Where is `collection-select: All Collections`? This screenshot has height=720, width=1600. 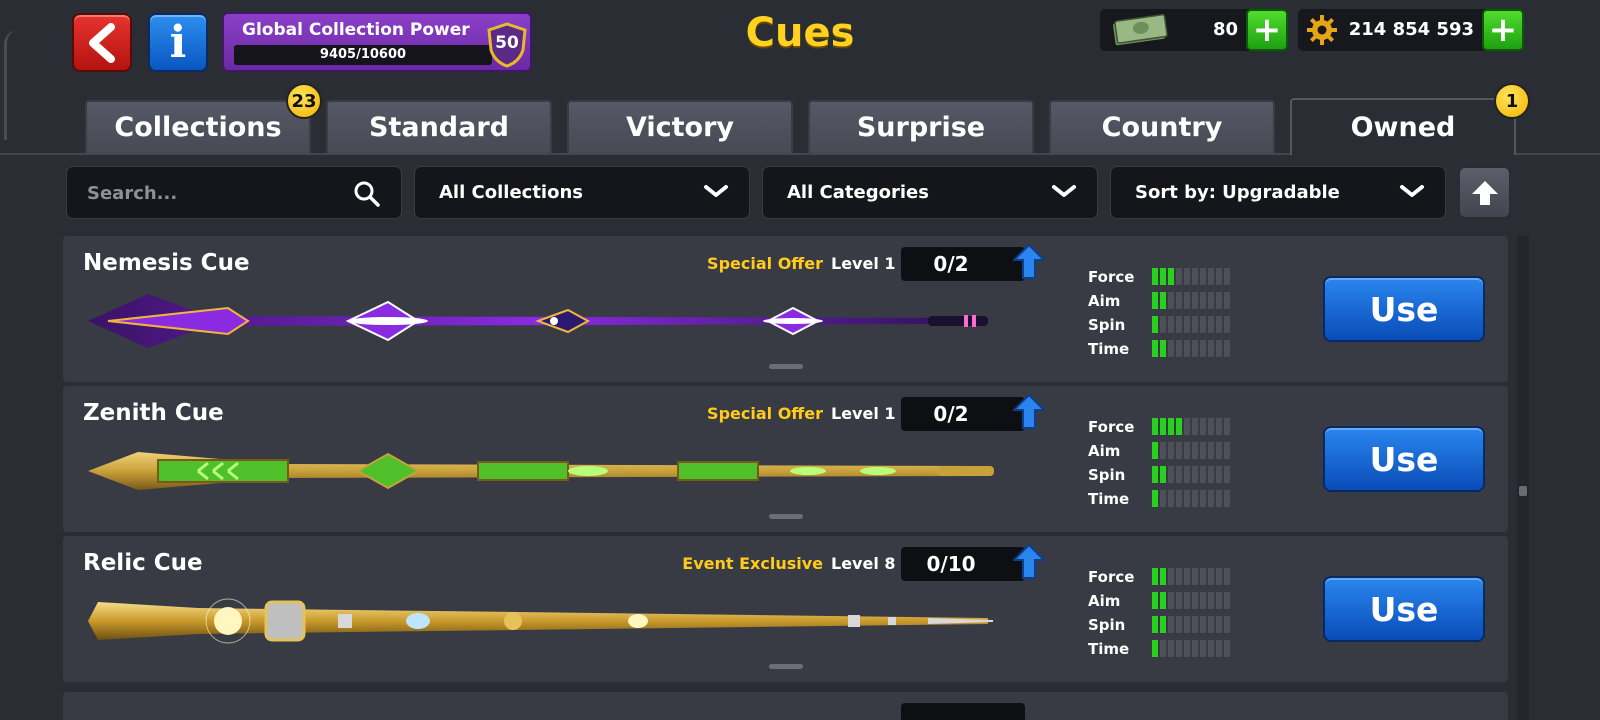 collection-select: All Collections is located at coordinates (582, 192).